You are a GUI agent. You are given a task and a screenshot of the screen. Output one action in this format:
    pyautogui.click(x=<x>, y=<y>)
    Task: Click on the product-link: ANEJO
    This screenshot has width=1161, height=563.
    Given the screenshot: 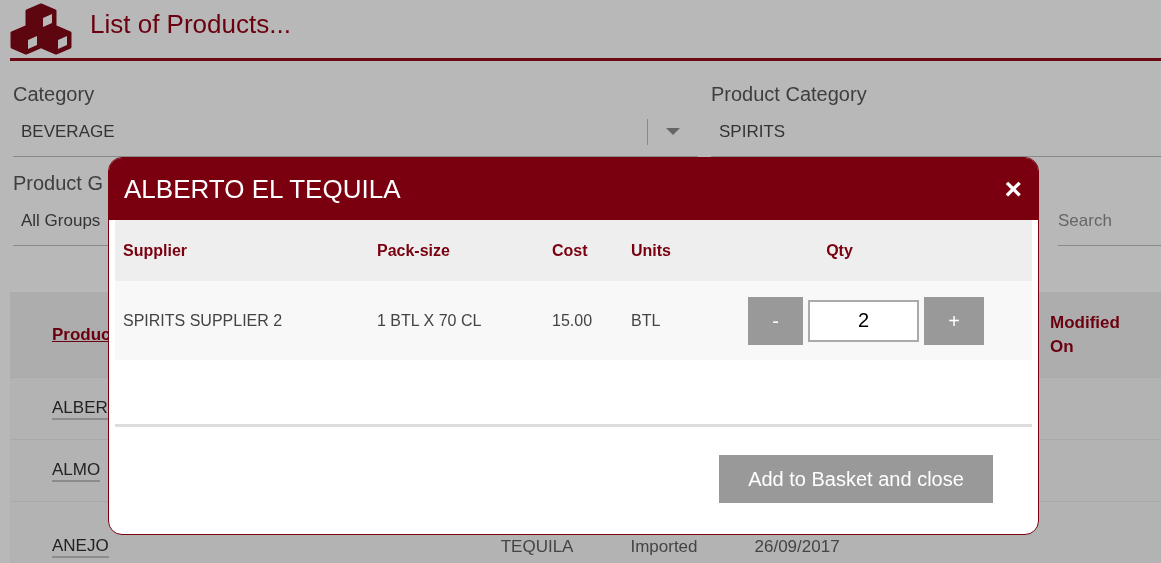 What is the action you would take?
    pyautogui.click(x=80, y=546)
    